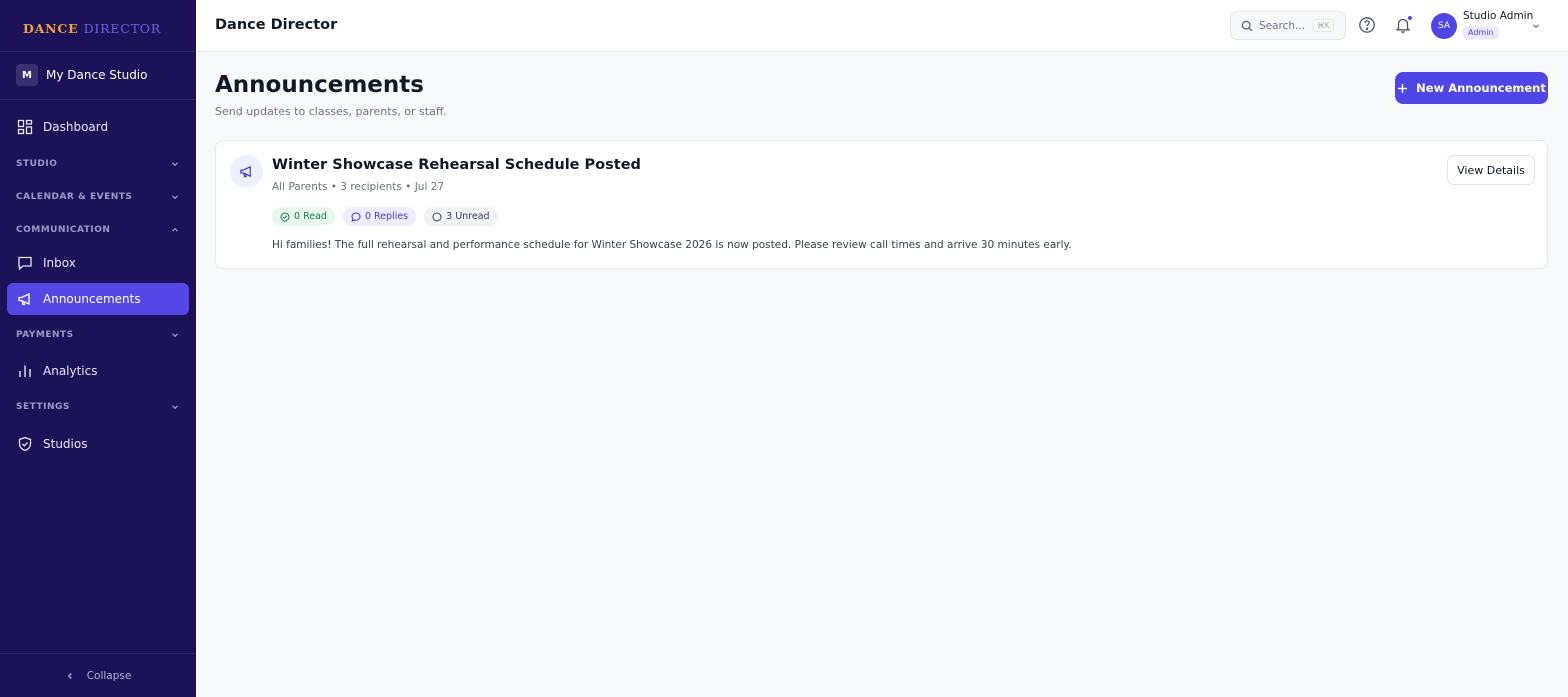 The width and height of the screenshot is (1568, 697). What do you see at coordinates (63, 230) in the screenshot?
I see `section-label: COMMUNICATION` at bounding box center [63, 230].